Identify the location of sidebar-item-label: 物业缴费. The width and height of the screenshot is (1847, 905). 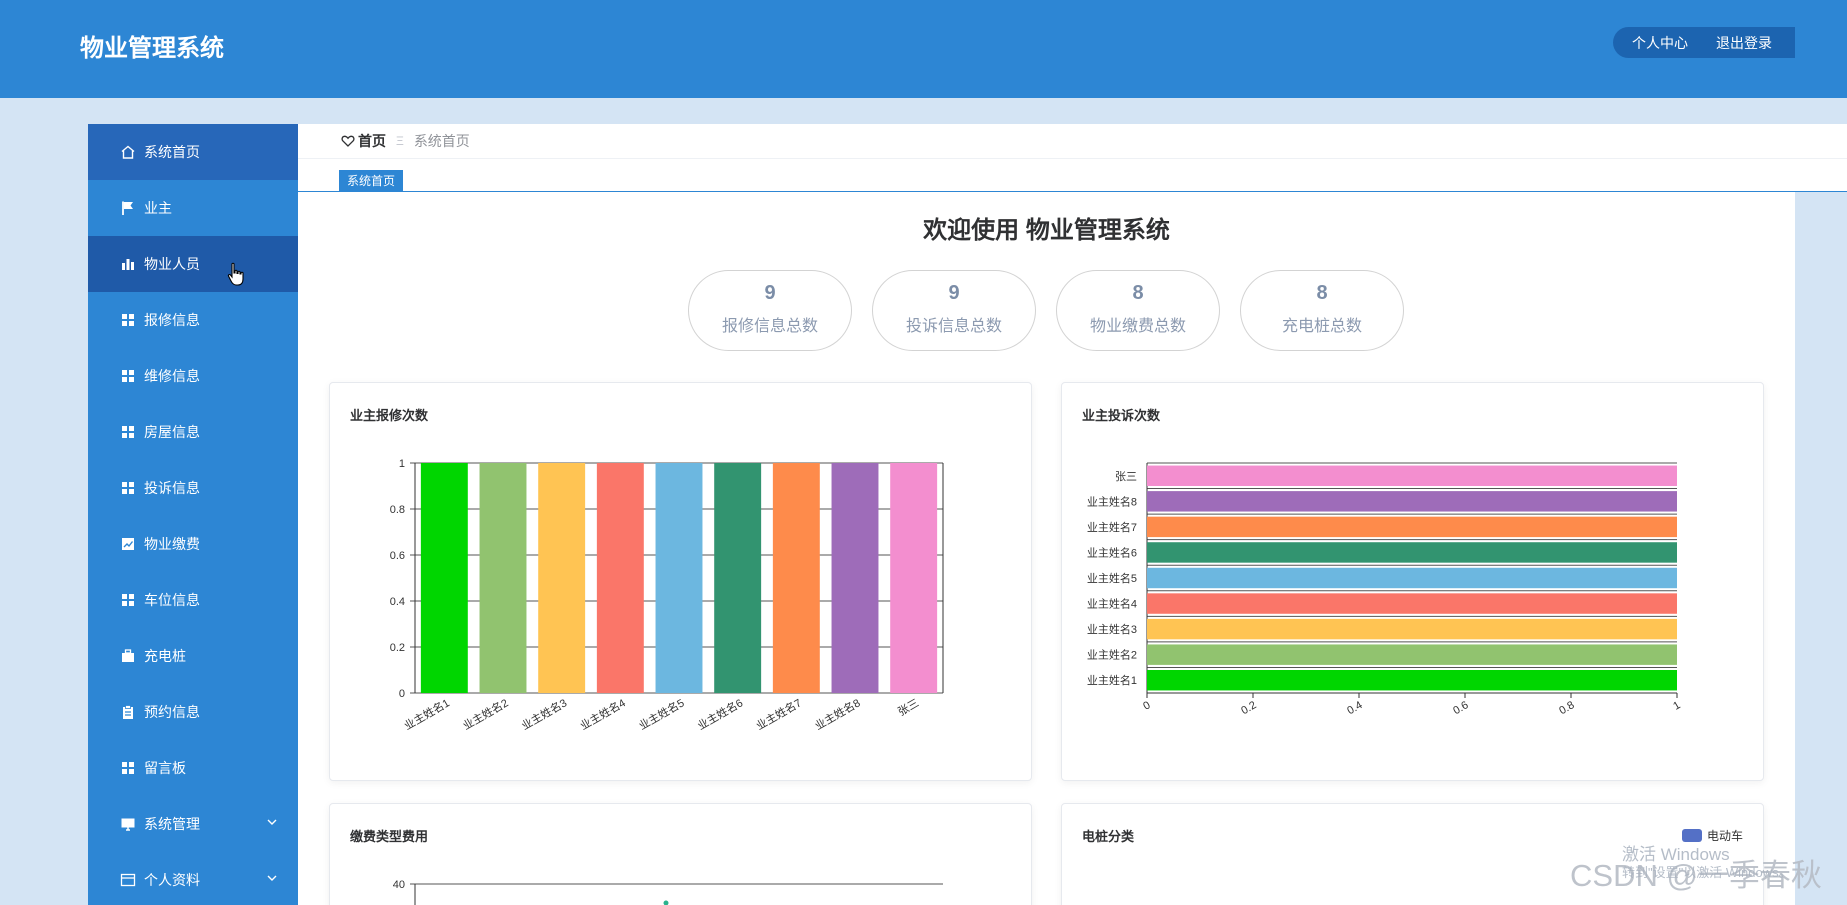
(172, 544).